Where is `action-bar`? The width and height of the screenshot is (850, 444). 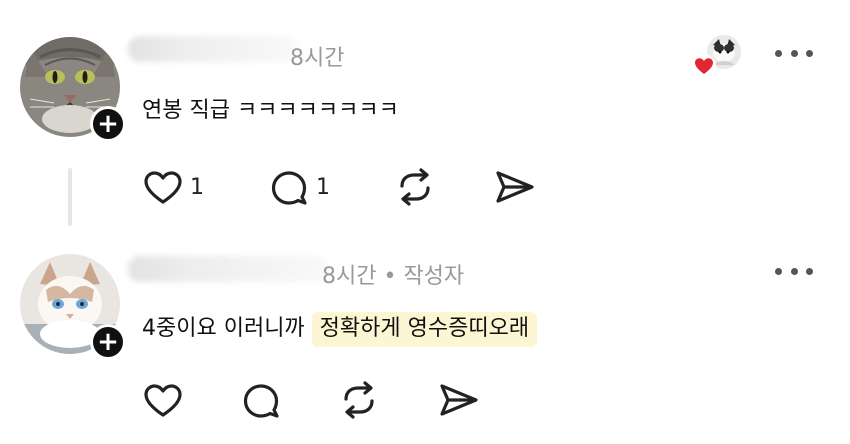
action-bar is located at coordinates (425, 400).